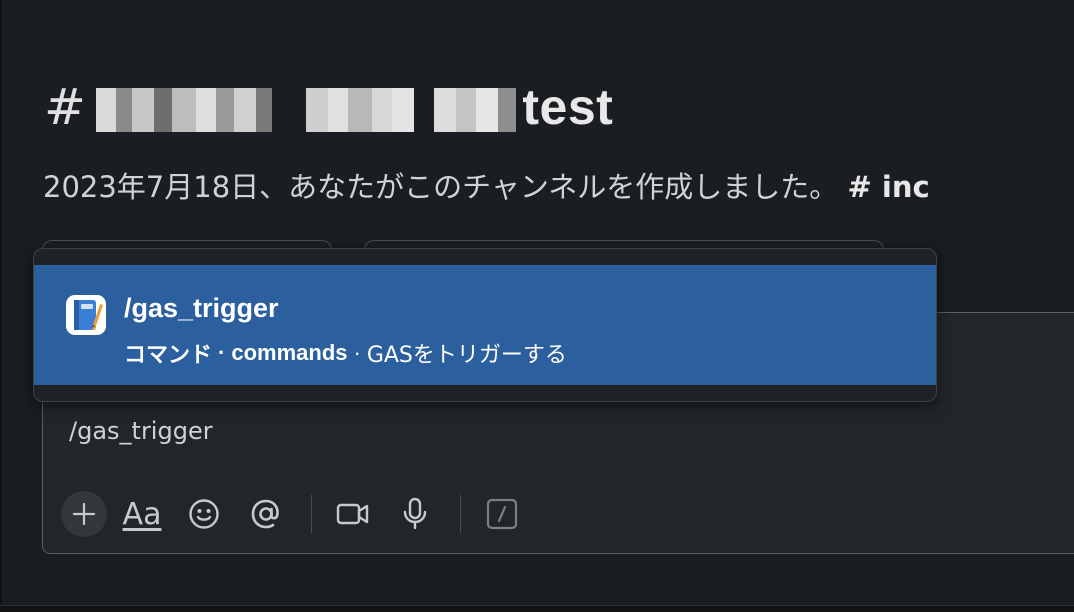 This screenshot has width=1074, height=612. What do you see at coordinates (141, 431) in the screenshot?
I see `message-input: /gas_trigger` at bounding box center [141, 431].